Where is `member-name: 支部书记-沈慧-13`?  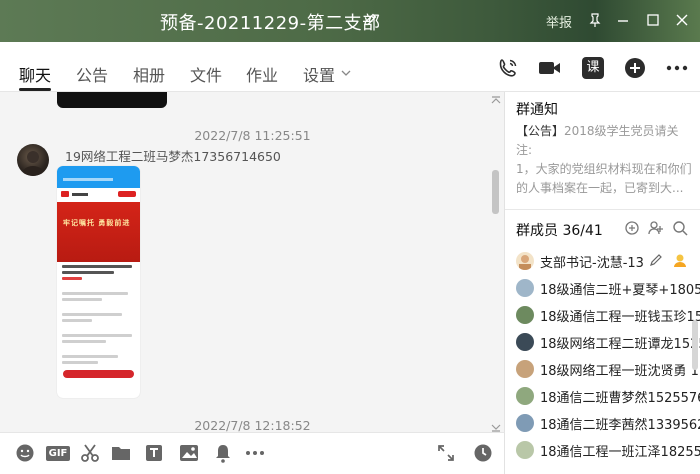
member-name: 支部书记-沈慧-13 is located at coordinates (592, 263).